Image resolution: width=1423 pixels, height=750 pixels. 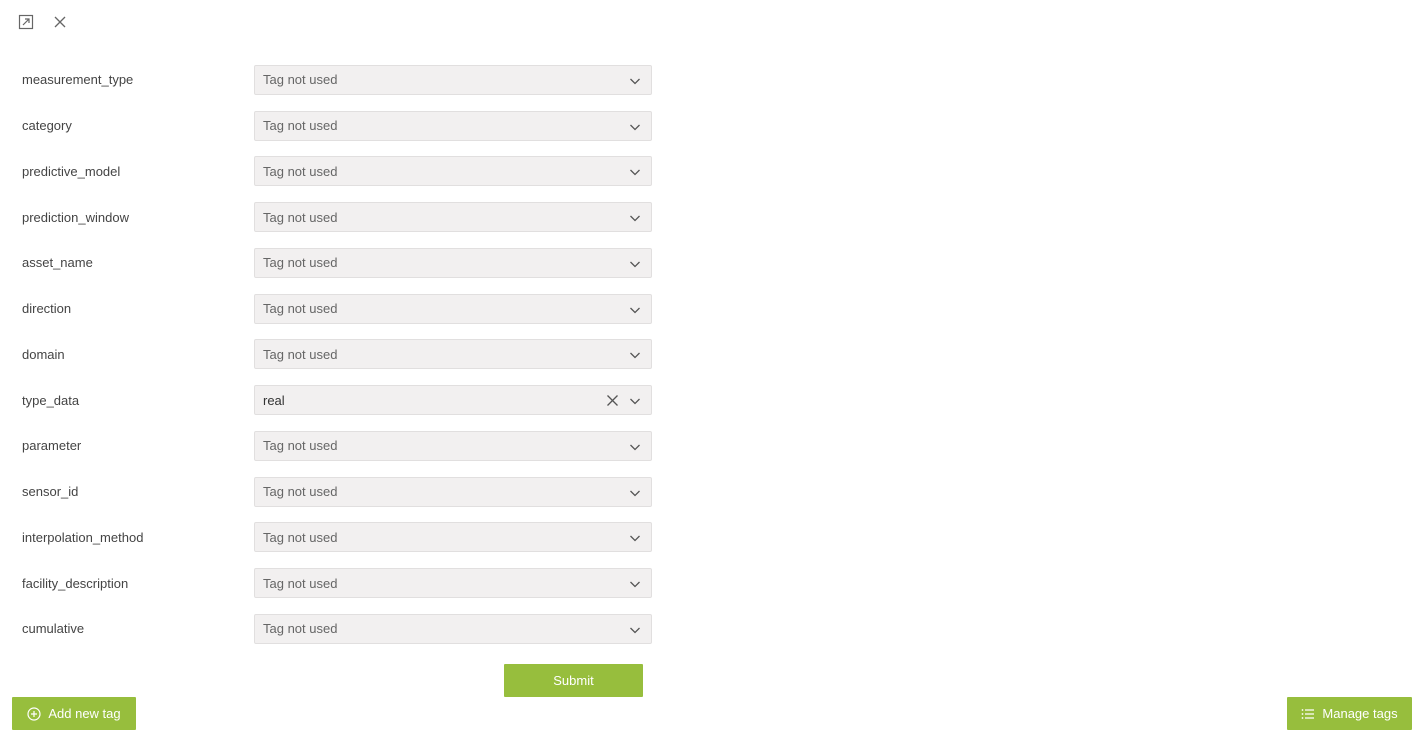 I want to click on window-controls, so click(x=43, y=22).